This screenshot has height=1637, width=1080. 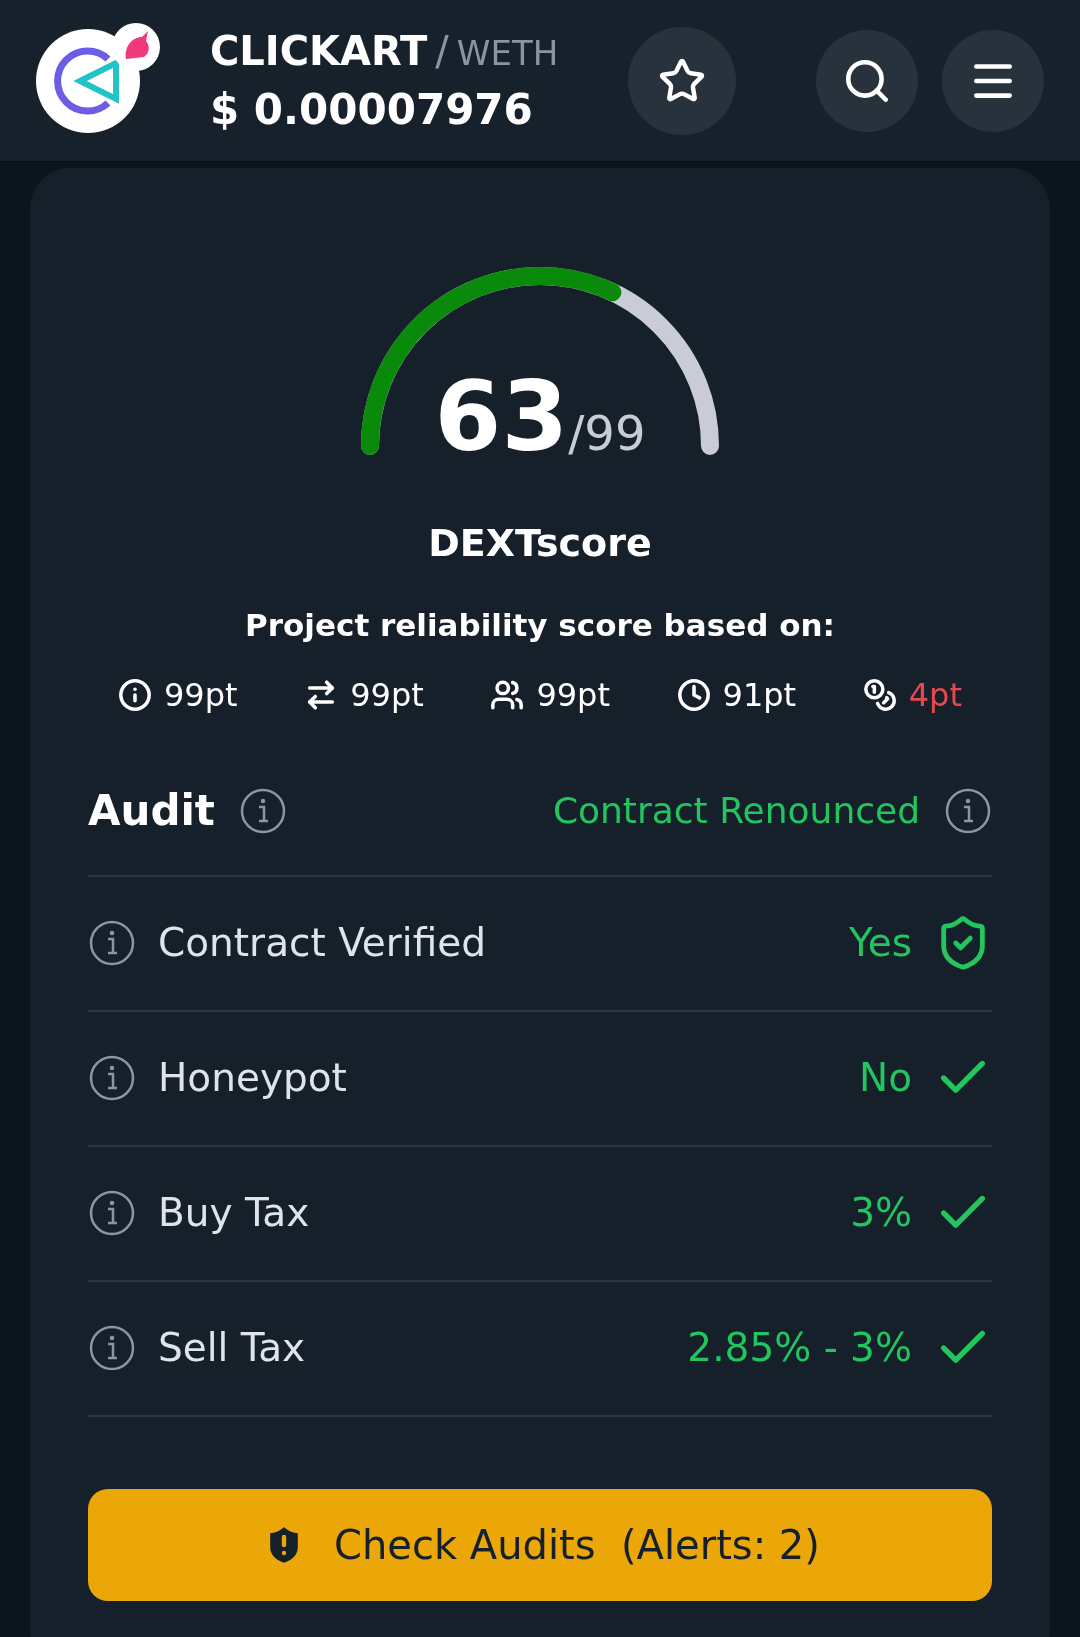 What do you see at coordinates (693, 694) in the screenshot?
I see `clock-icon` at bounding box center [693, 694].